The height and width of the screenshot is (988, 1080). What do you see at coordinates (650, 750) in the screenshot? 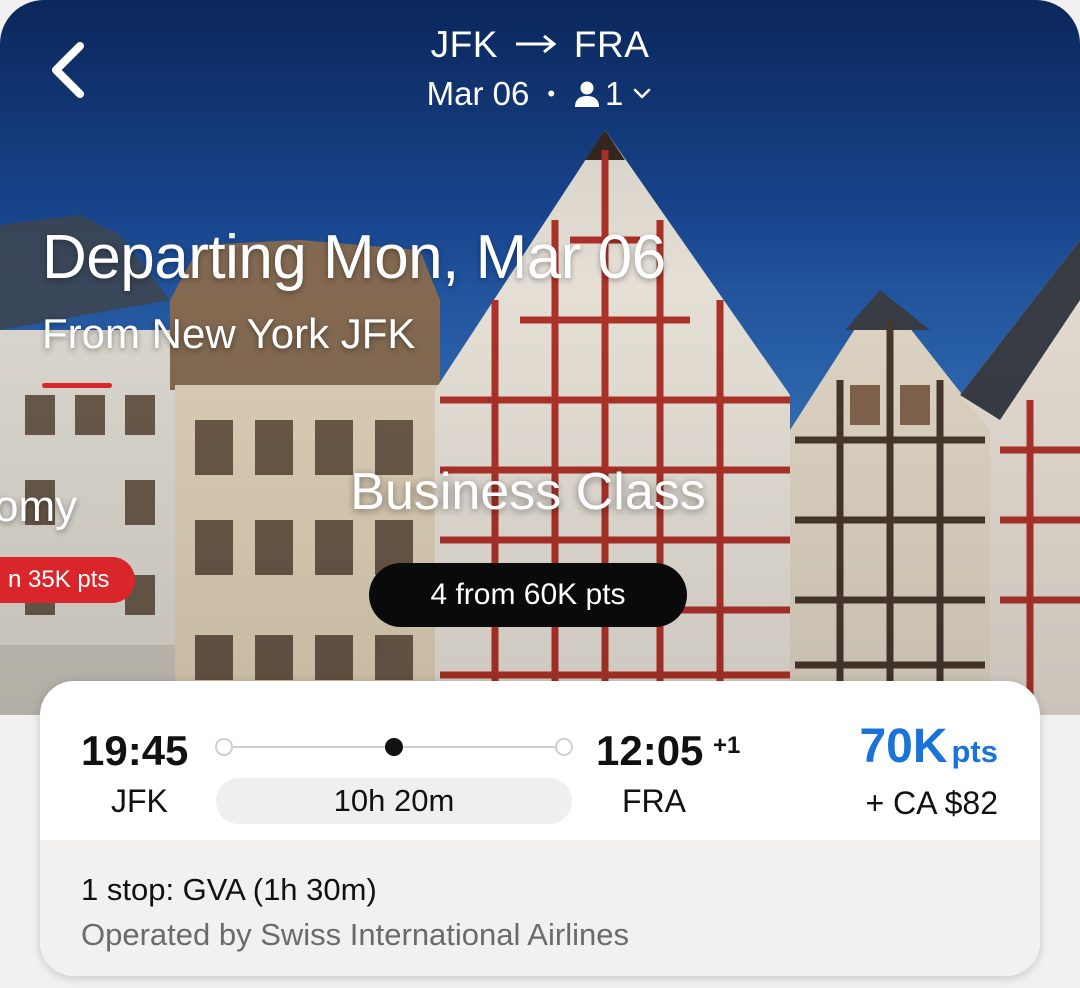
I see `arrival-time: 12:05` at bounding box center [650, 750].